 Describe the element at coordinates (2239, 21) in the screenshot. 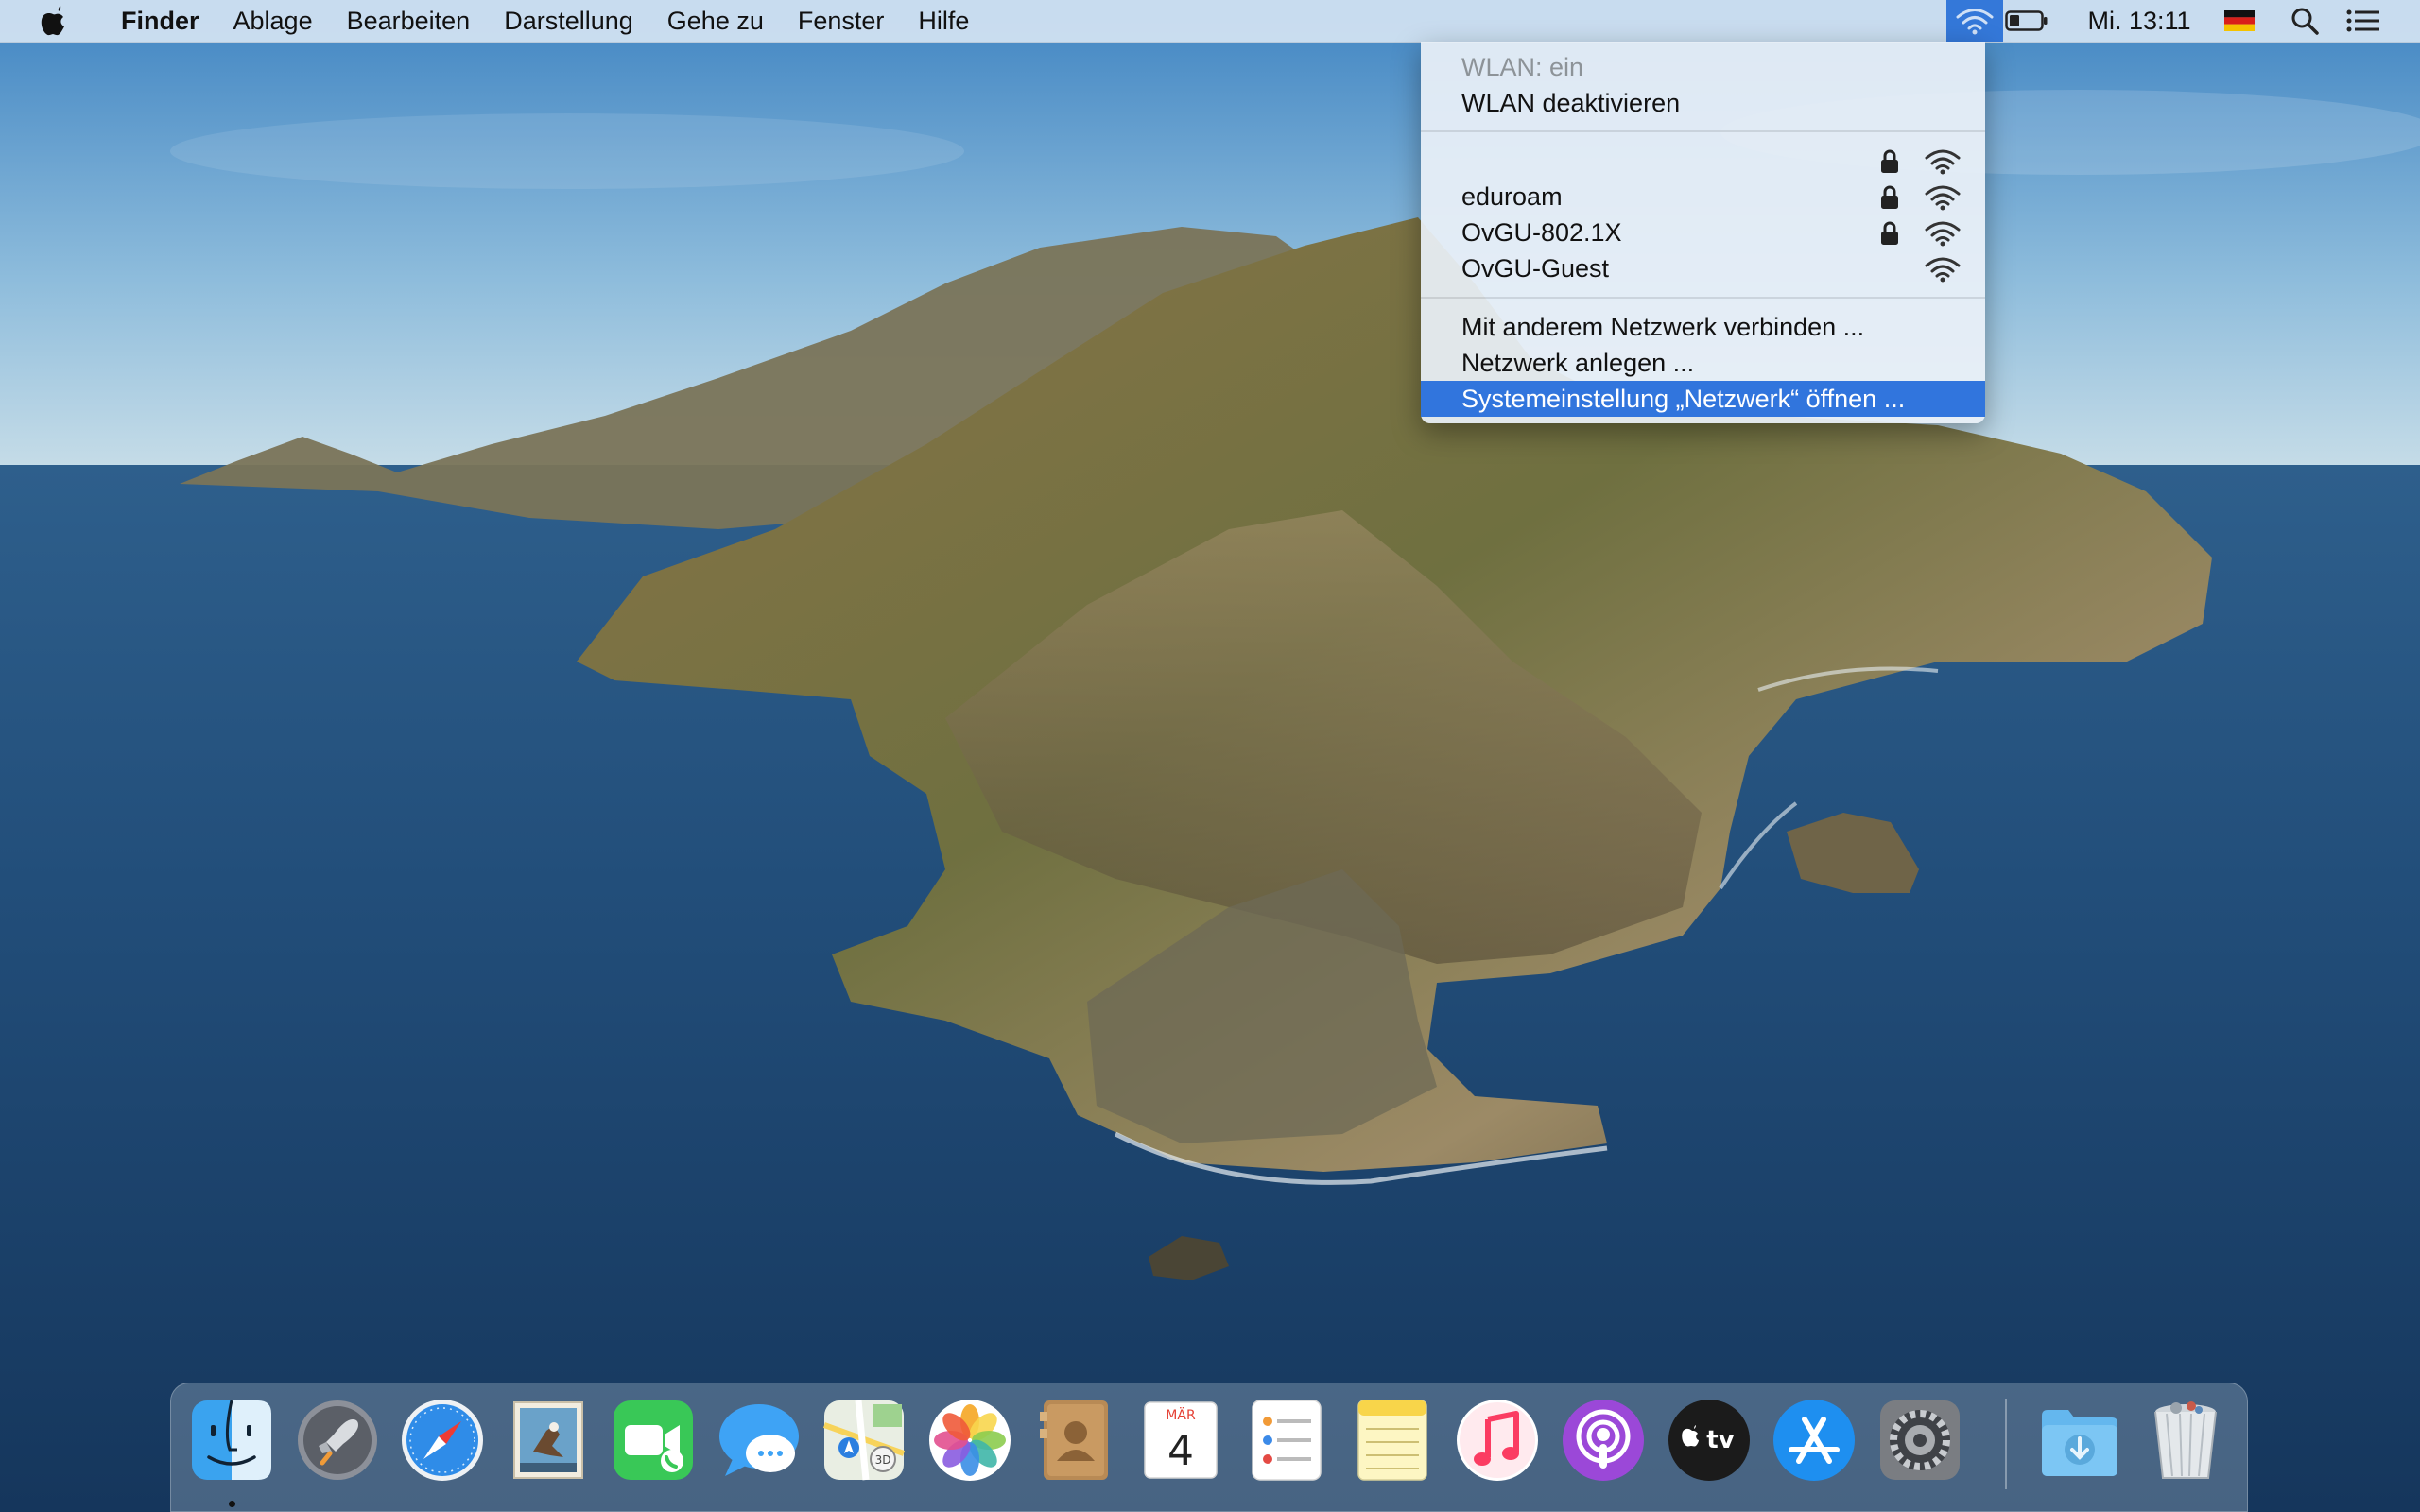

I see `german-flag-icon` at that location.